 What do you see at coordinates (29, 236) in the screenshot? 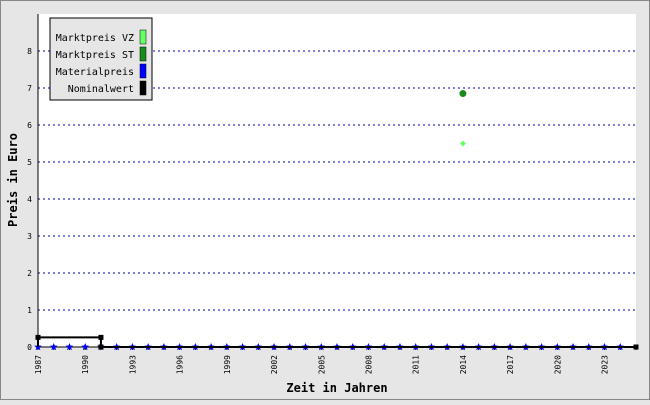
I see `y-tick-label-3: 3` at bounding box center [29, 236].